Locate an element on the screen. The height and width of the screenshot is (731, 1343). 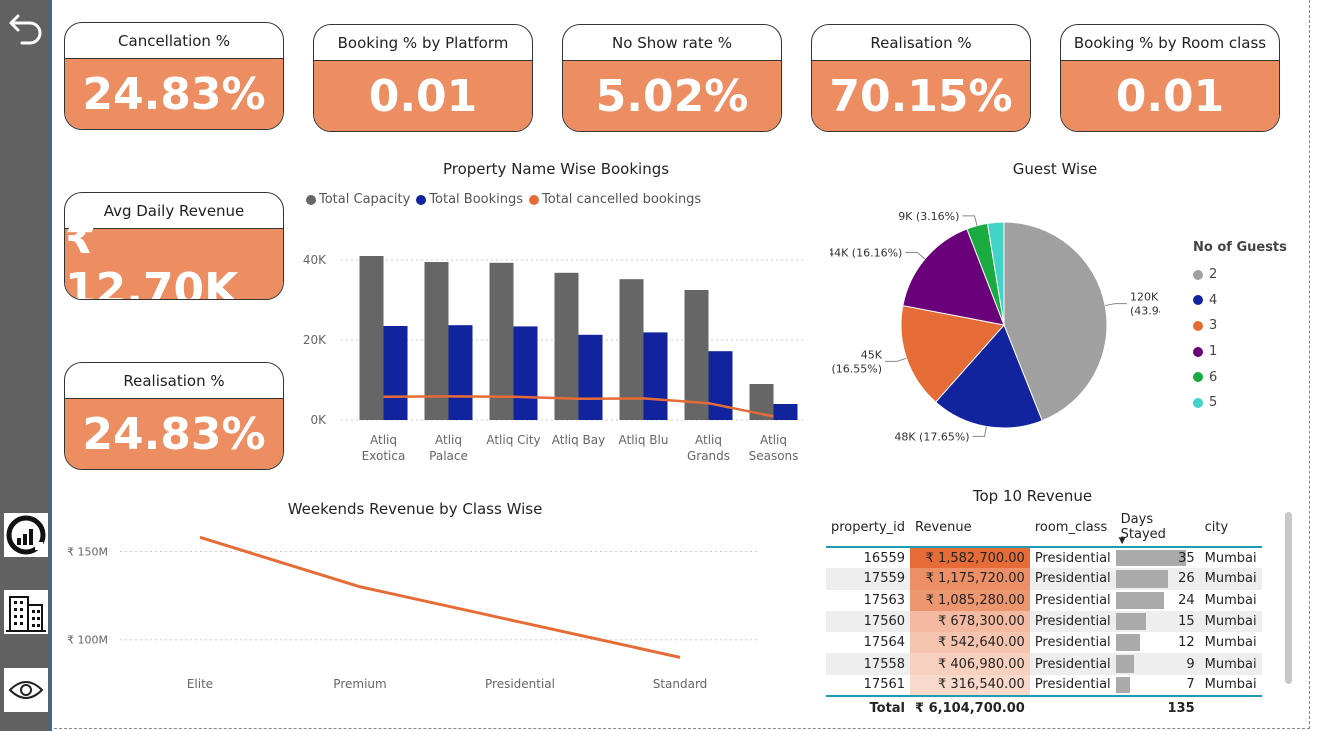
cell-value: 15 is located at coordinates (1186, 622).